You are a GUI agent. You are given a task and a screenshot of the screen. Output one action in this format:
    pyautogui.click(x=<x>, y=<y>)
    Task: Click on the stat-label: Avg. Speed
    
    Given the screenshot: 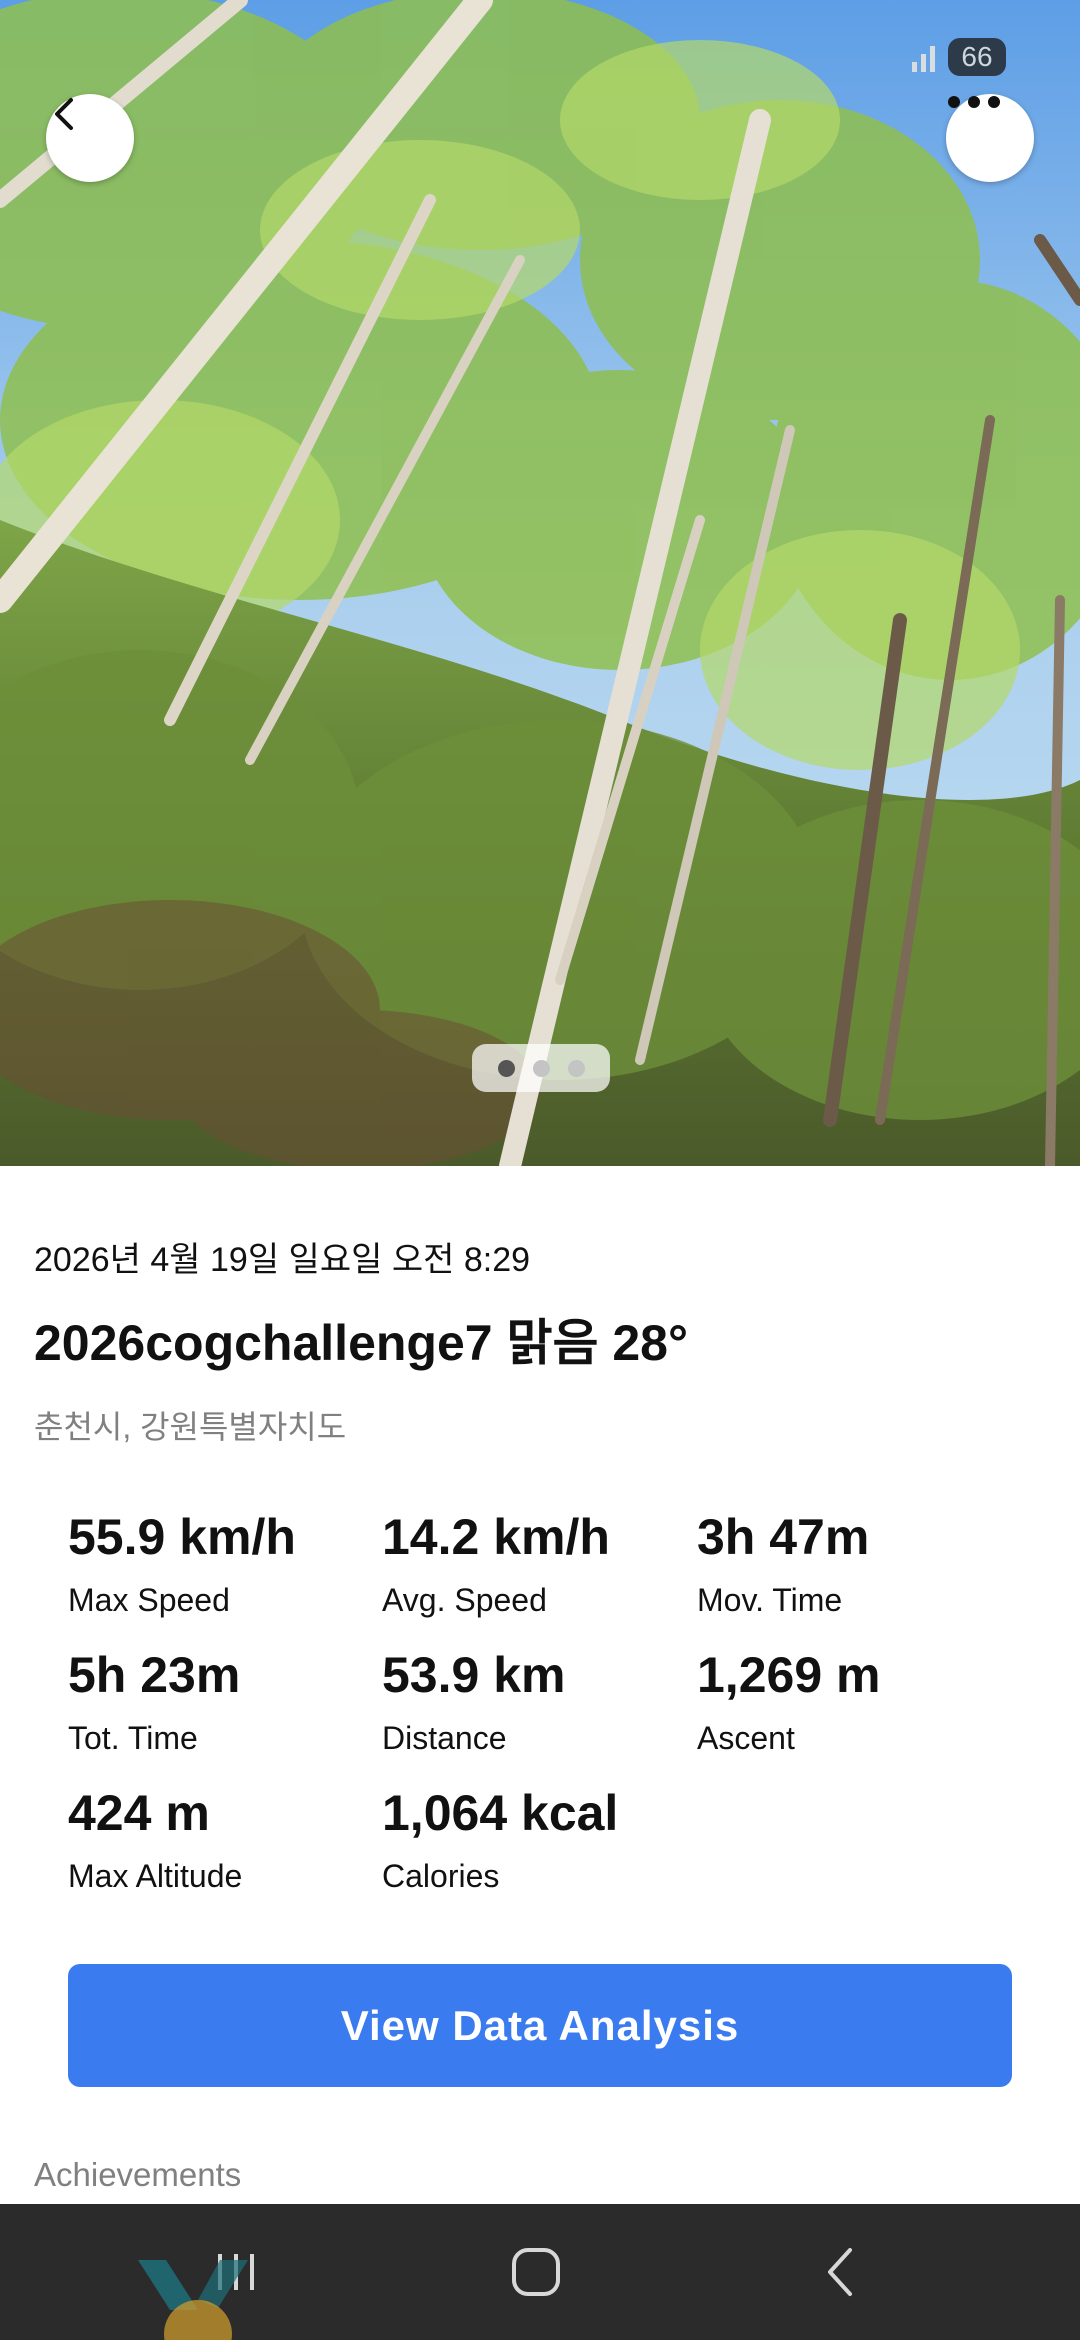 What is the action you would take?
    pyautogui.click(x=464, y=1600)
    